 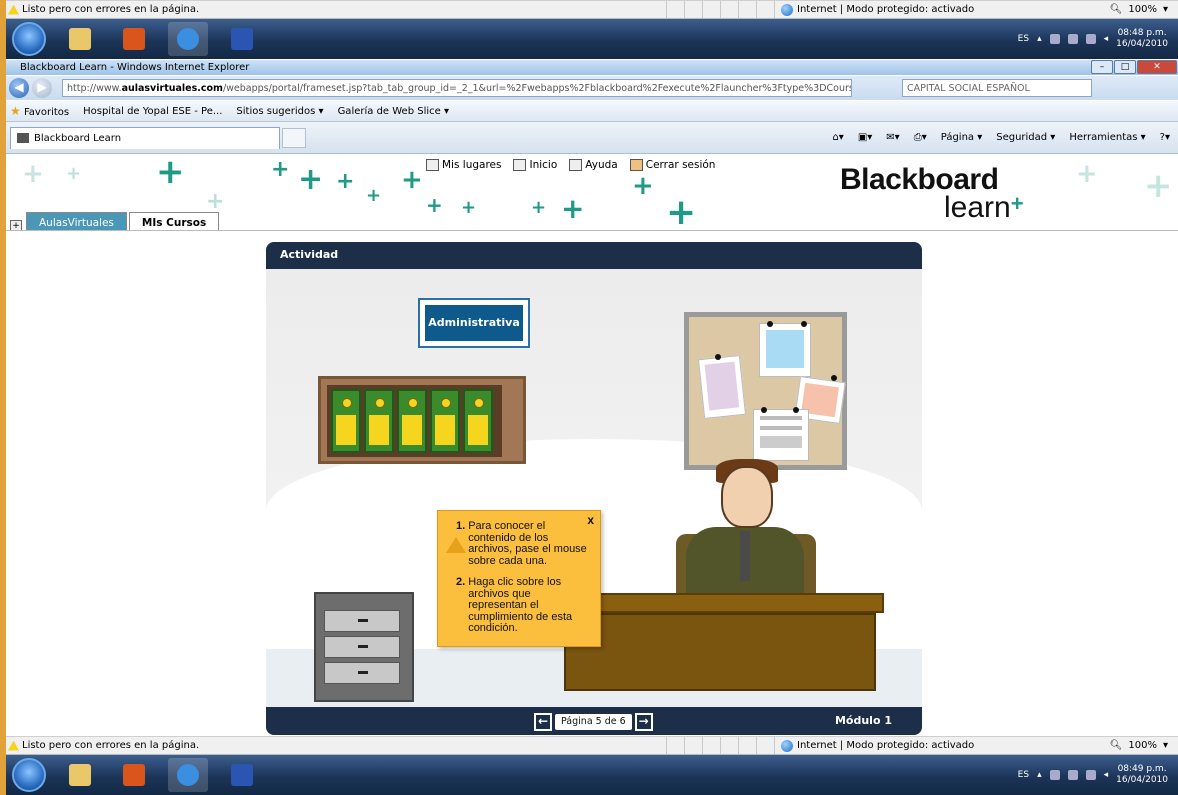 What do you see at coordinates (294, 137) in the screenshot?
I see `new-tab-button` at bounding box center [294, 137].